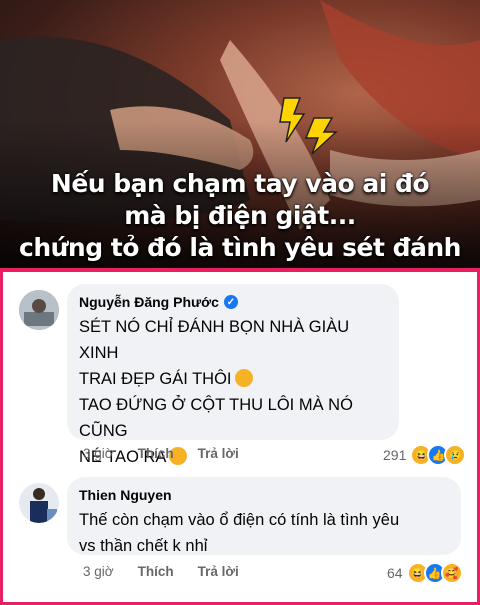  Describe the element at coordinates (233, 379) in the screenshot. I see `comment-line-with-emoji: TRAI ĐẸP GÁI THÔI` at that location.